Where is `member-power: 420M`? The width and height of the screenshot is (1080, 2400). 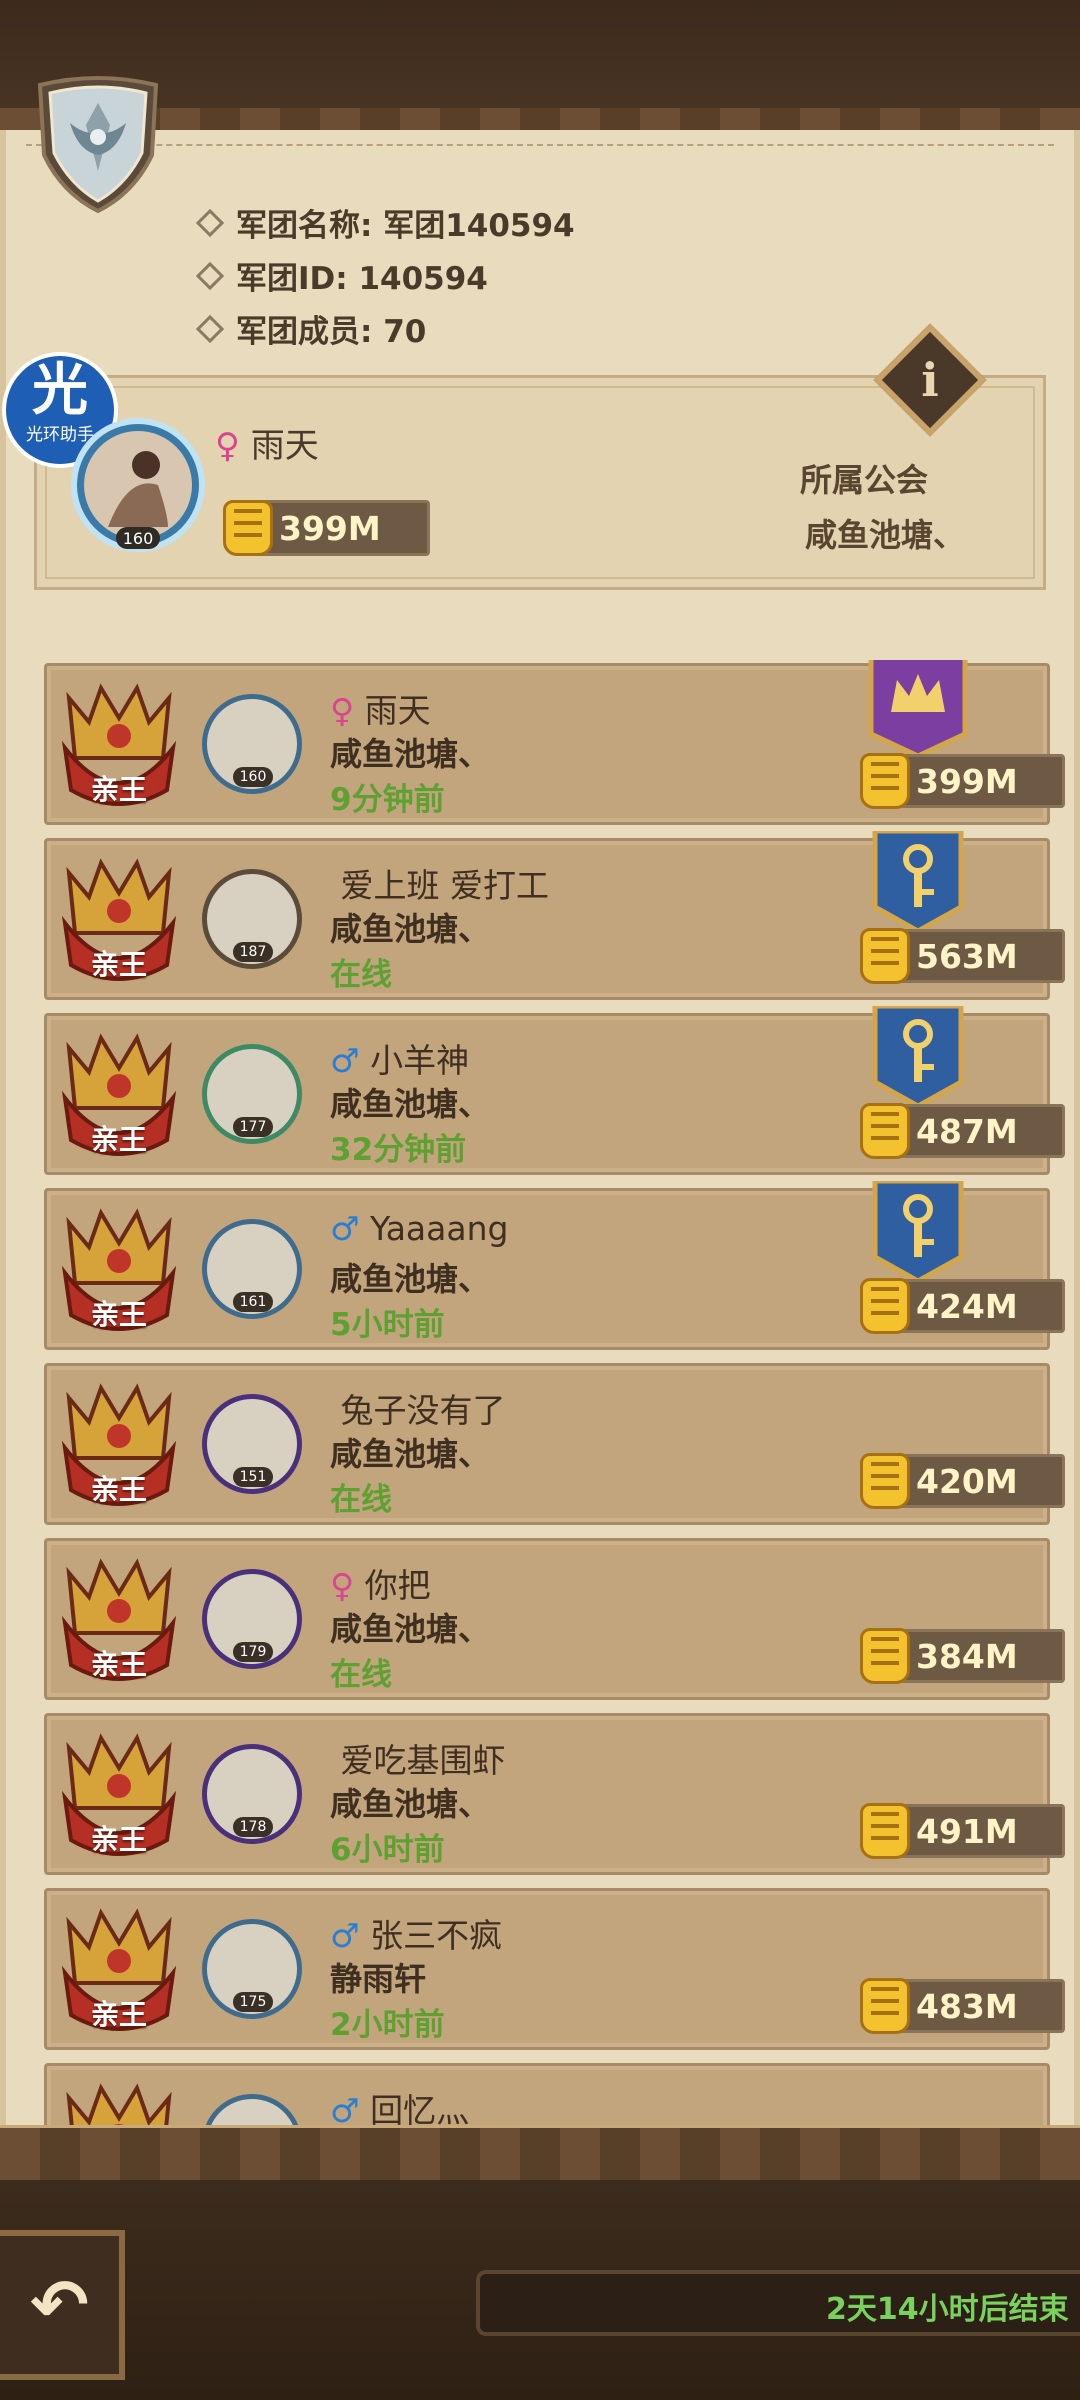 member-power: 420M is located at coordinates (962, 1481).